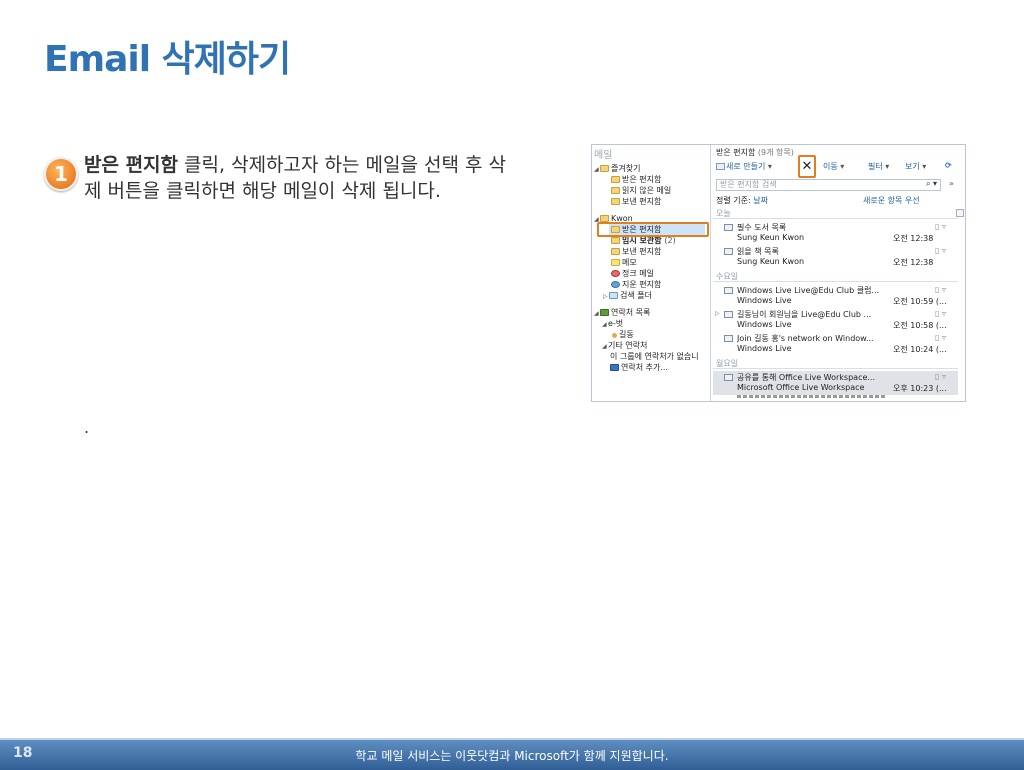 The image size is (1024, 770). Describe the element at coordinates (615, 190) in the screenshot. I see `unread-folder-icon` at that location.